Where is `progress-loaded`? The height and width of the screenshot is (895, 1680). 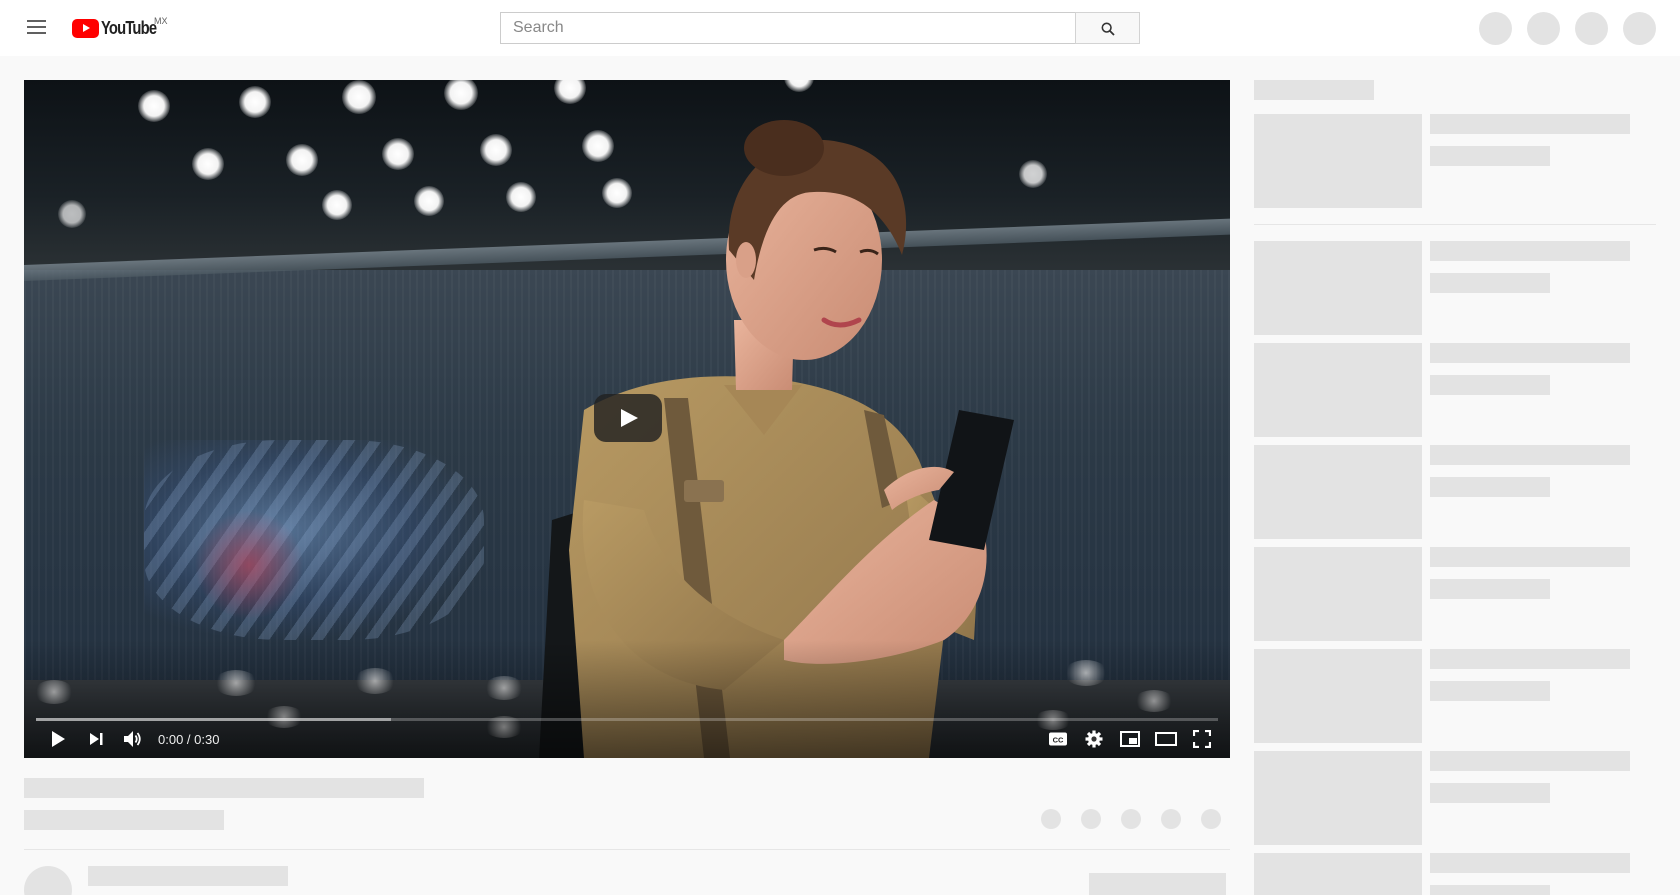
progress-loaded is located at coordinates (213, 719).